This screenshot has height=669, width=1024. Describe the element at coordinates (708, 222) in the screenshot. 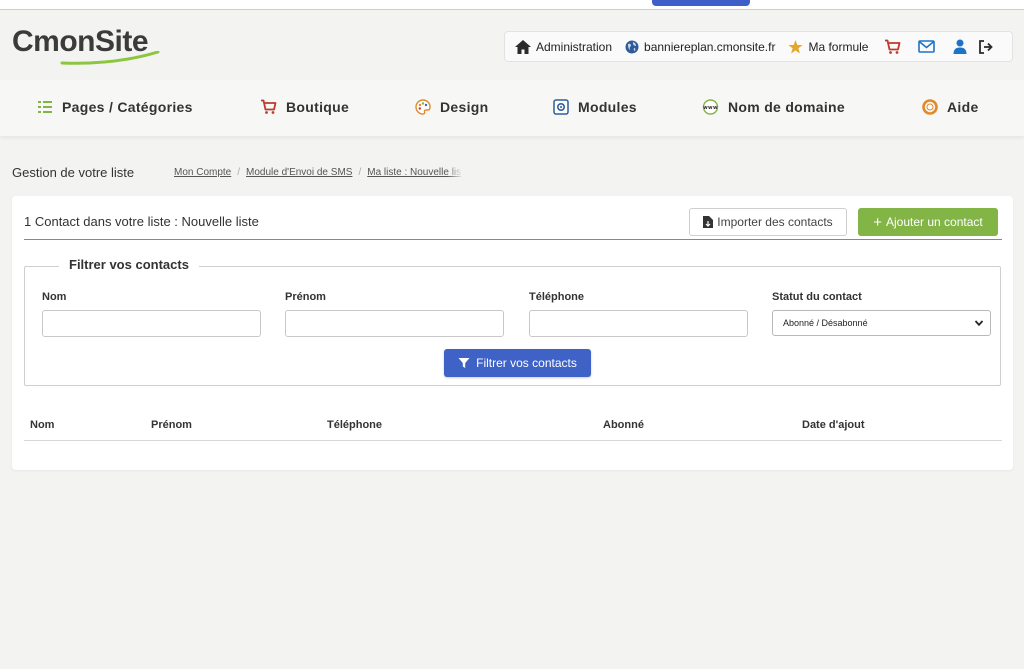

I see `file-import-icon` at that location.